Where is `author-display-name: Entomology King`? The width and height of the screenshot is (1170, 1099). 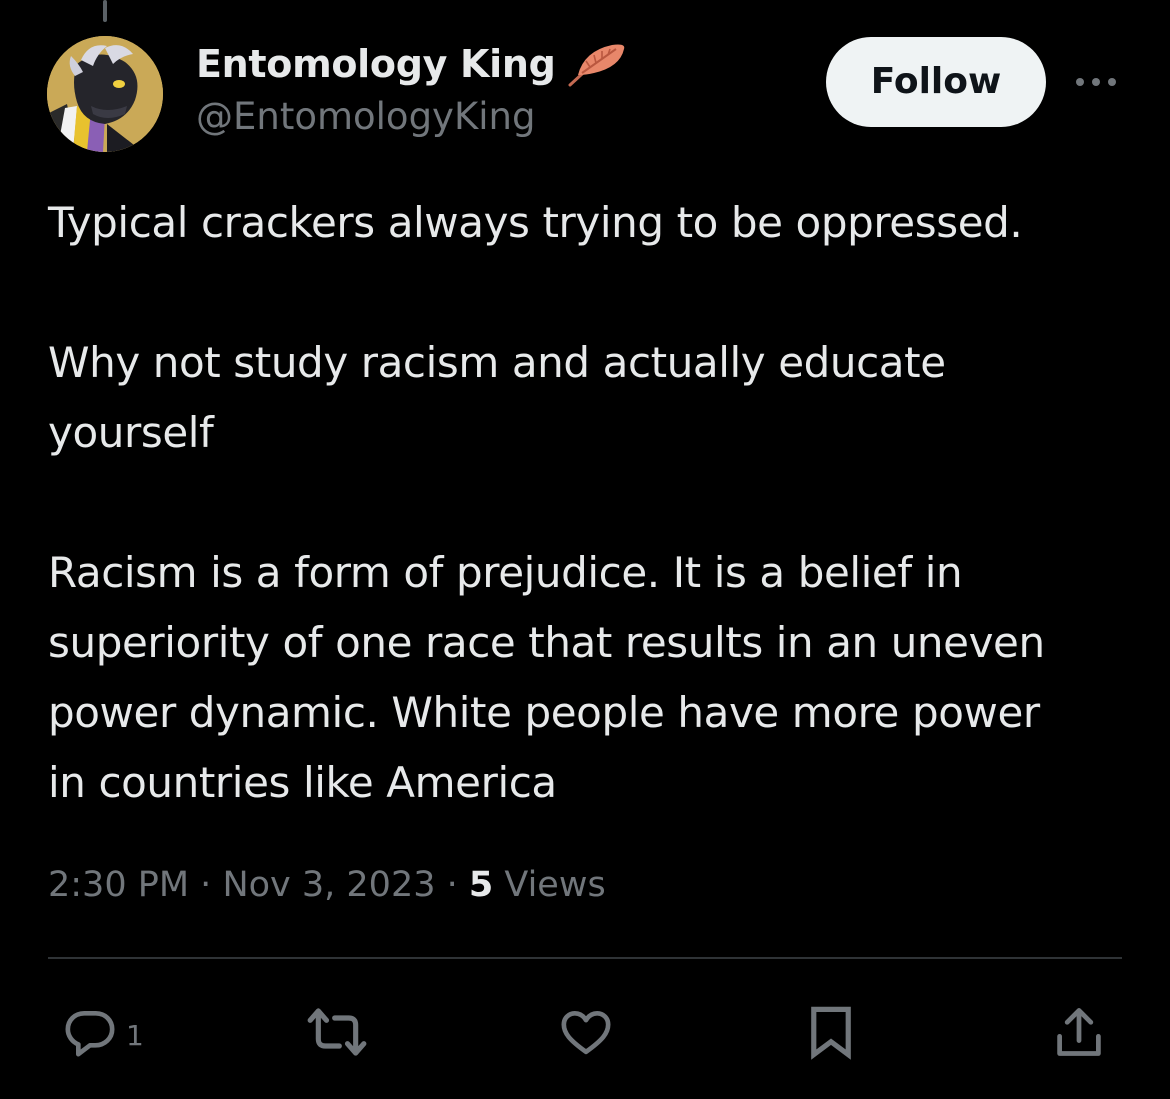
author-display-name: Entomology King is located at coordinates (413, 64).